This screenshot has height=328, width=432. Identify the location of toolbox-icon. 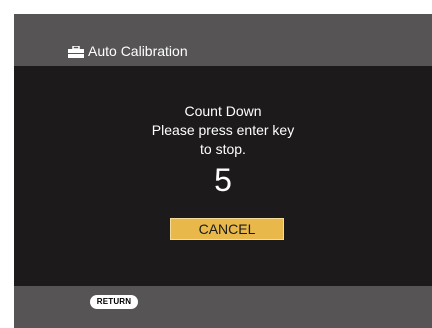
(76, 51).